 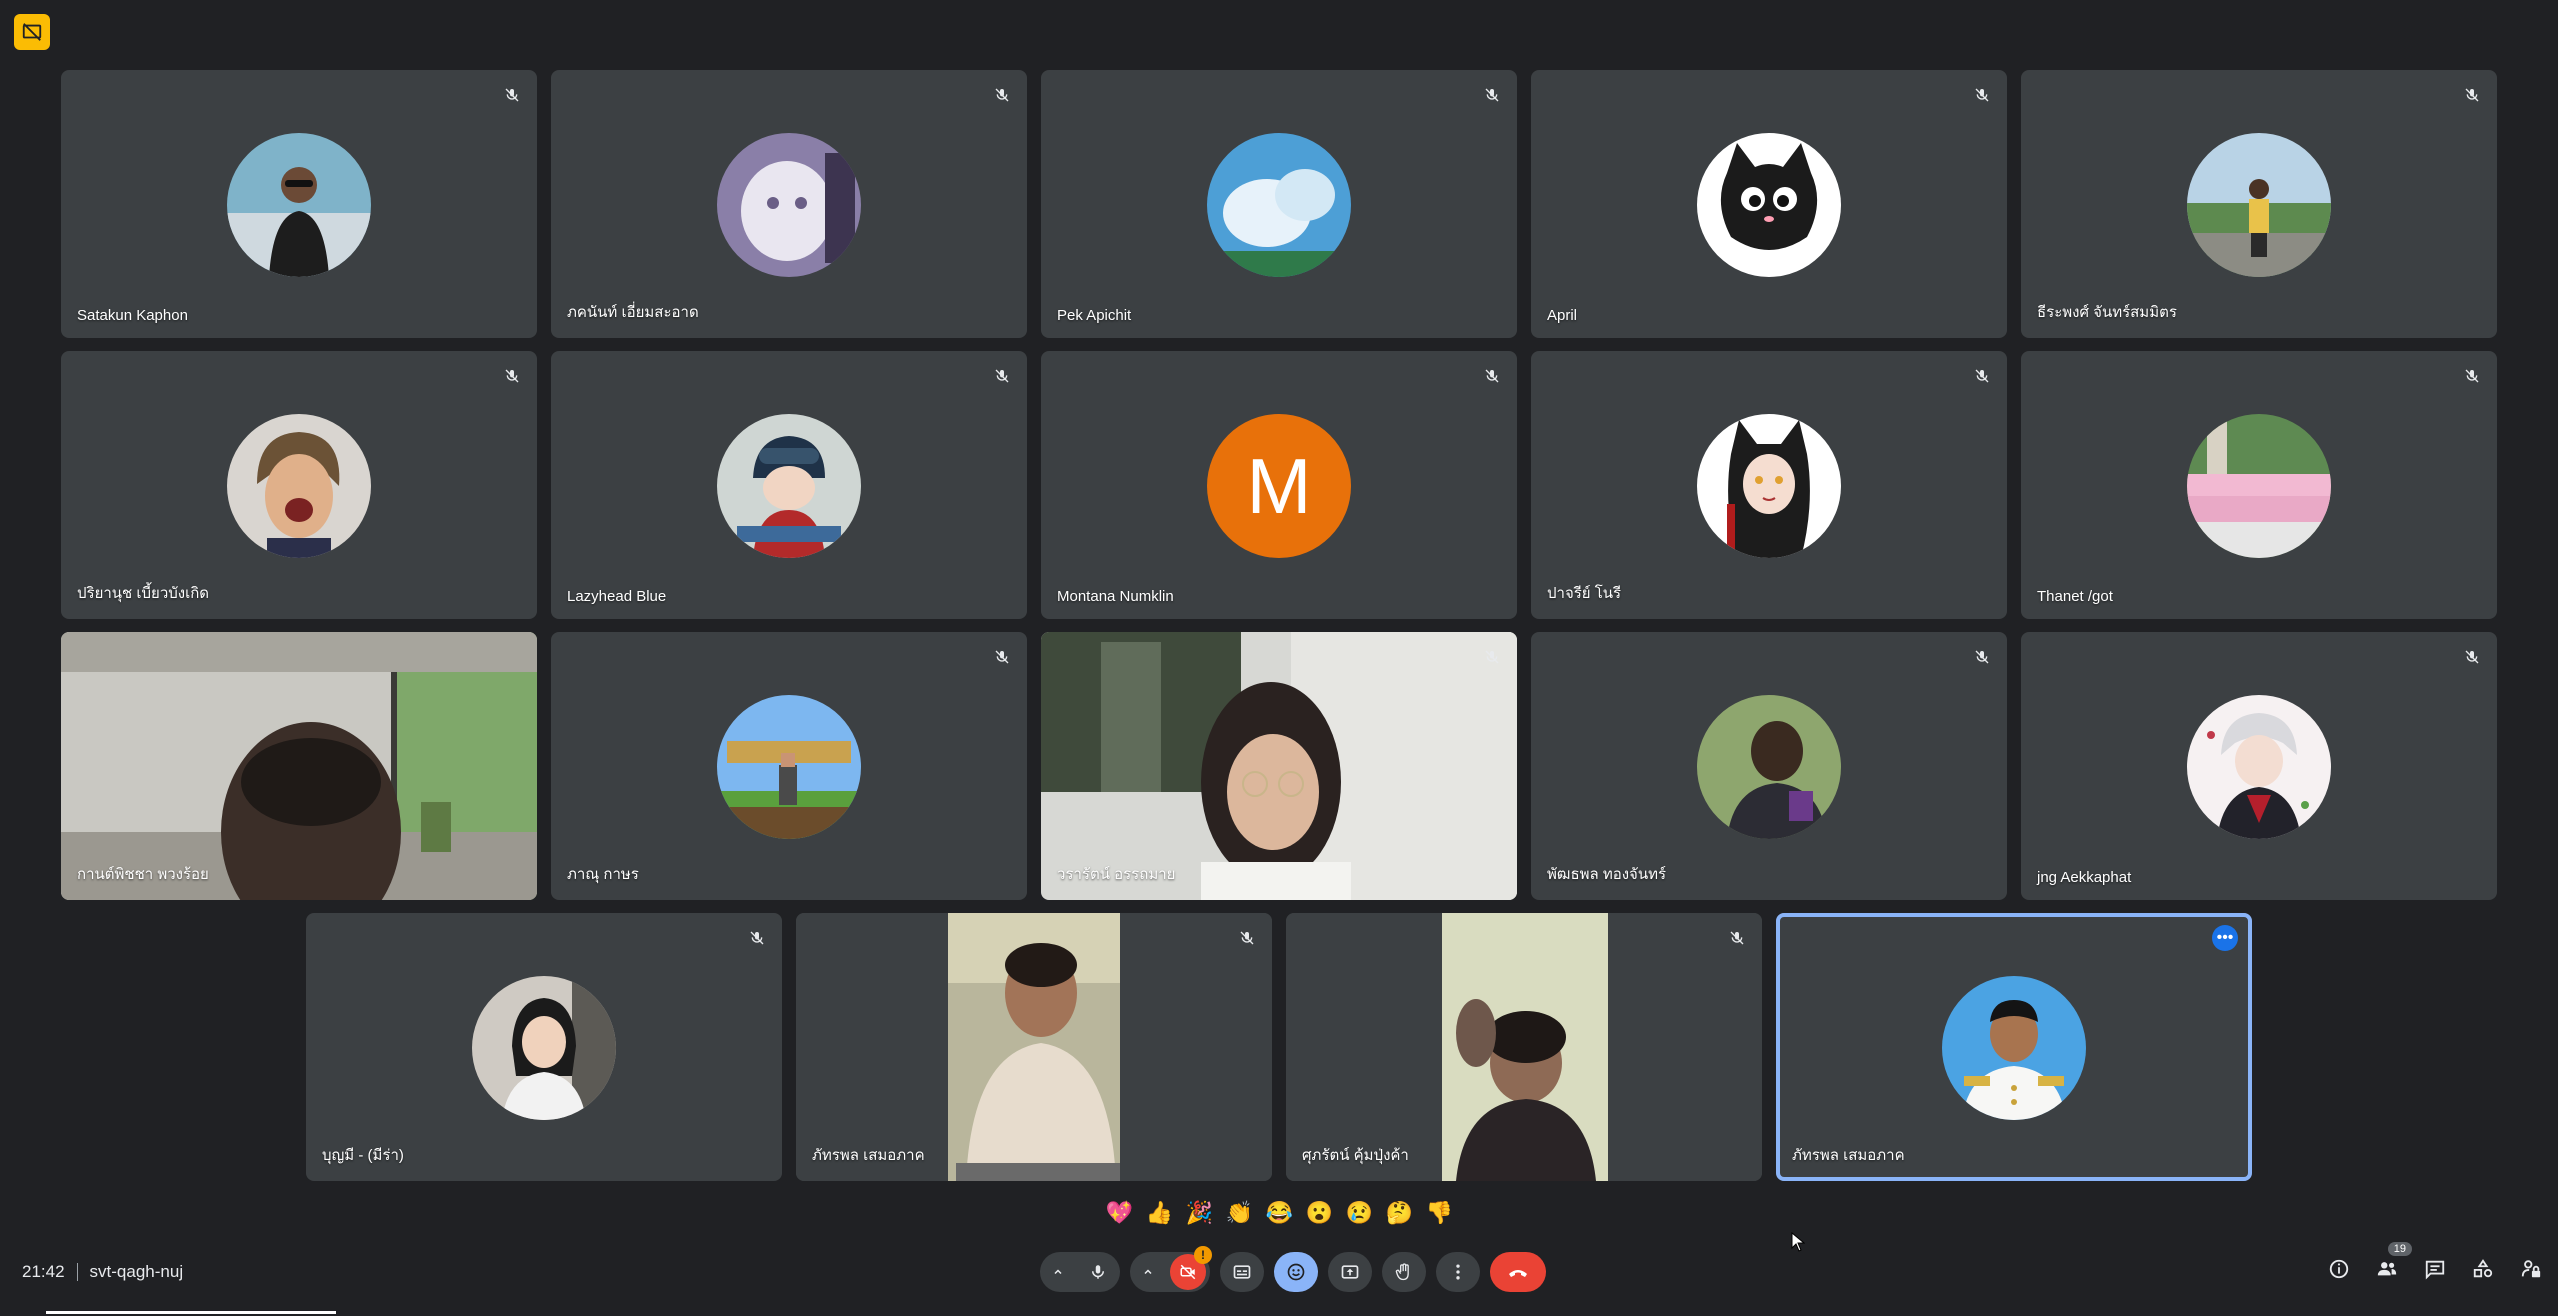 I want to click on raise-hand-button, so click(x=1404, y=1272).